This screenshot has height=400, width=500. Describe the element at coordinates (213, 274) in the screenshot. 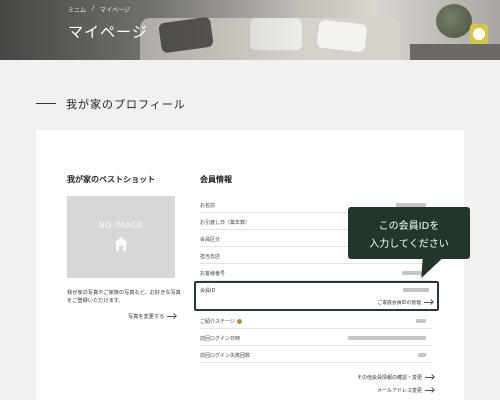

I see `member-row-label: お客様番号` at that location.